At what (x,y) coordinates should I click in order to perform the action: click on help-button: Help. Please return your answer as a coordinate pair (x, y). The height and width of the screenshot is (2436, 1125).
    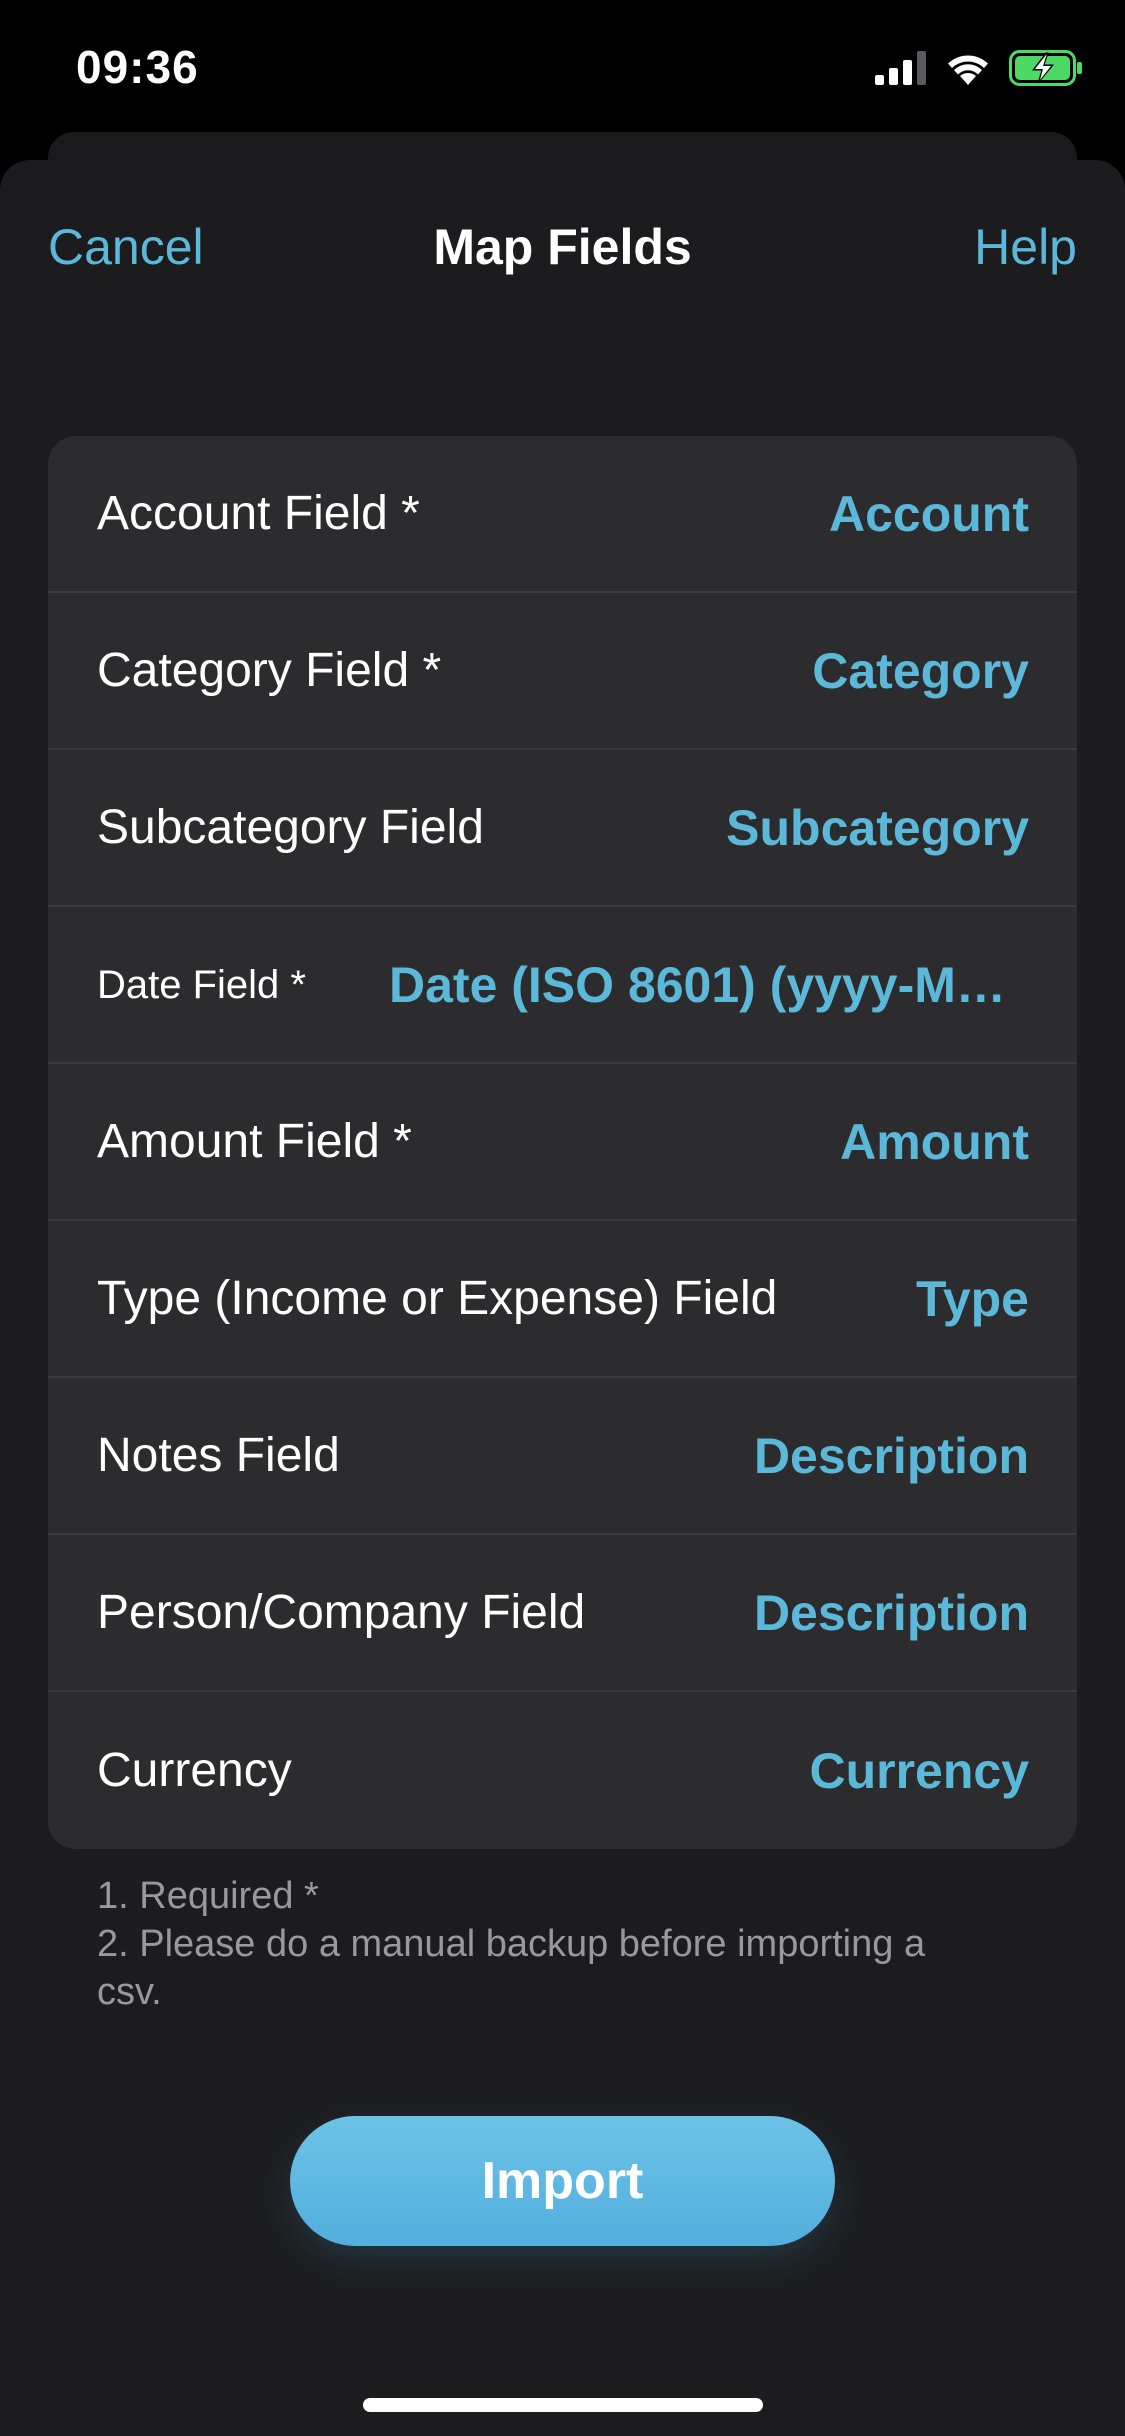
    Looking at the image, I should click on (1025, 247).